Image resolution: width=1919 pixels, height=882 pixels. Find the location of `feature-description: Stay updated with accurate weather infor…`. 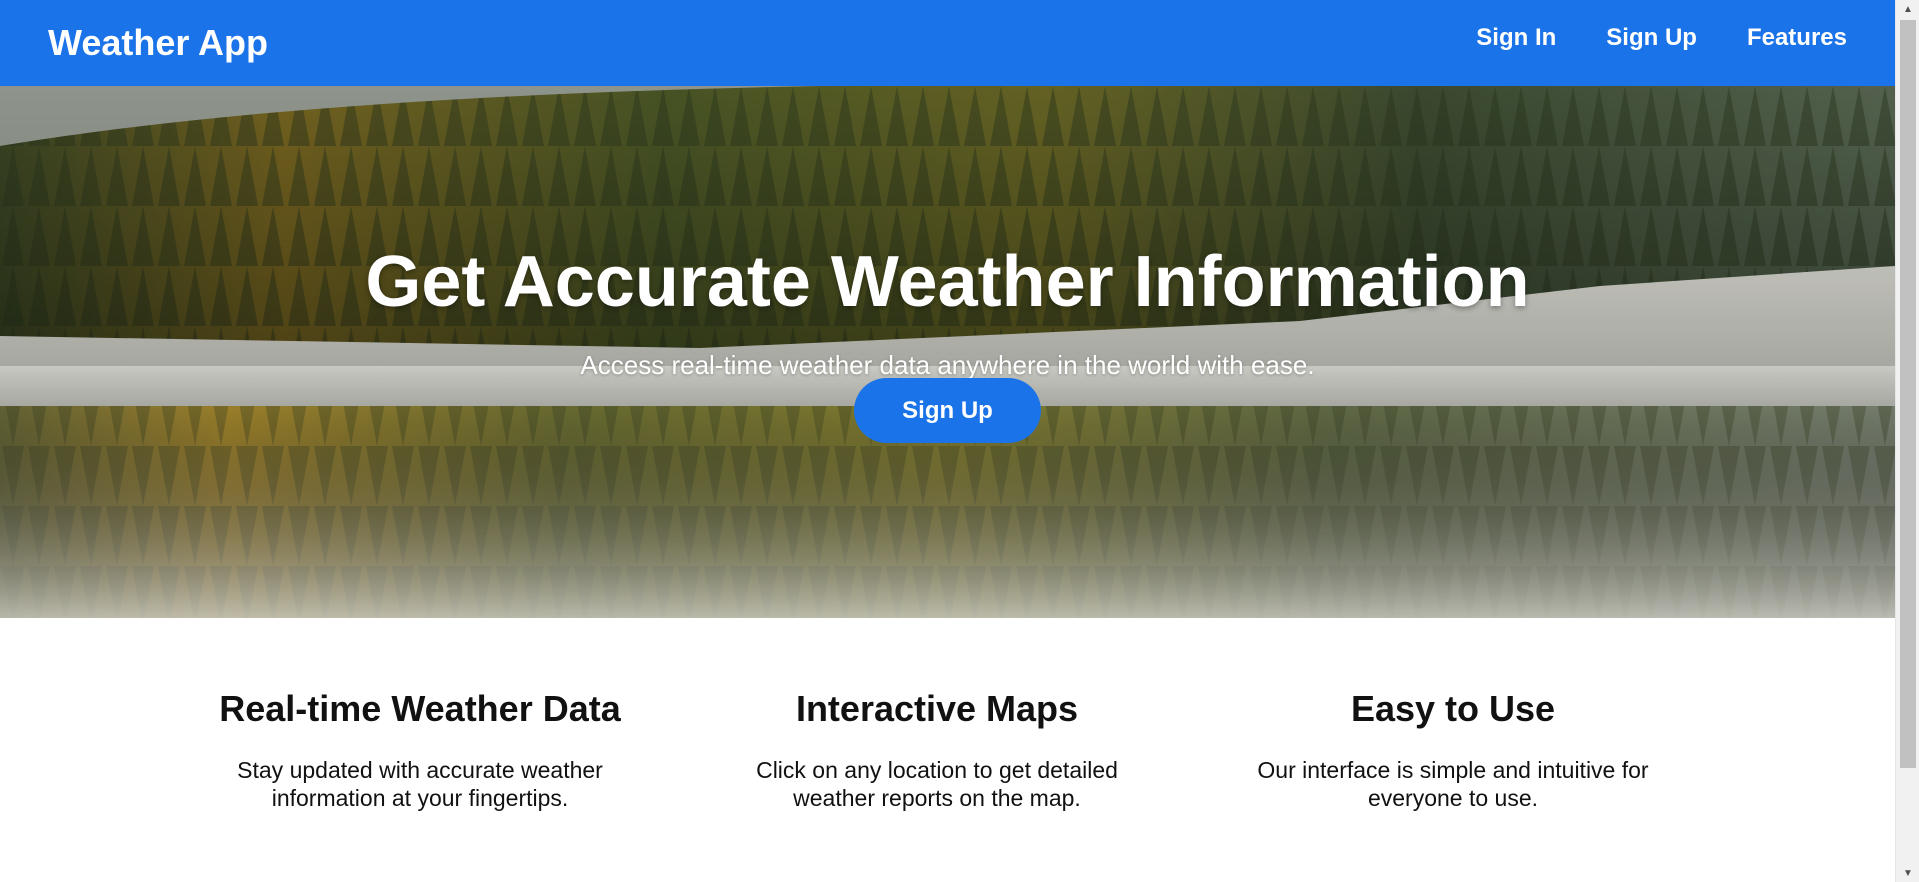

feature-description: Stay updated with accurate weather infor… is located at coordinates (420, 784).